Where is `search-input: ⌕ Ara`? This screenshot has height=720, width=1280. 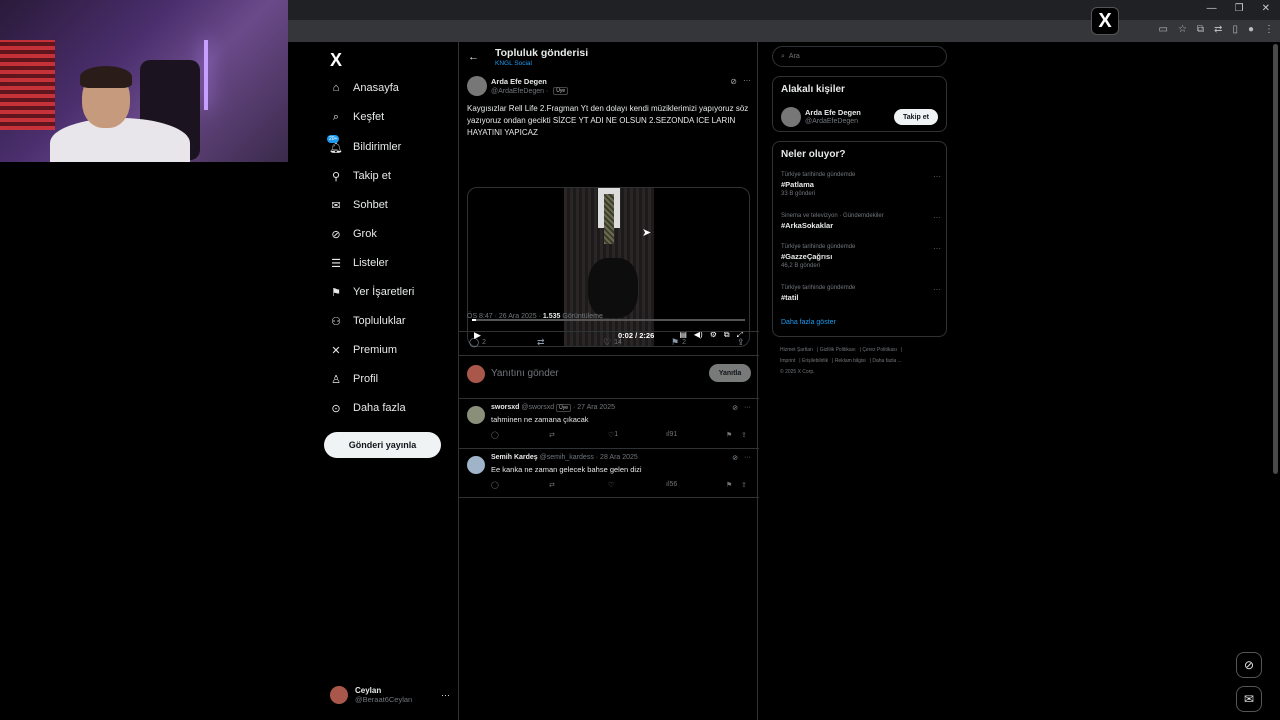 search-input: ⌕ Ara is located at coordinates (859, 56).